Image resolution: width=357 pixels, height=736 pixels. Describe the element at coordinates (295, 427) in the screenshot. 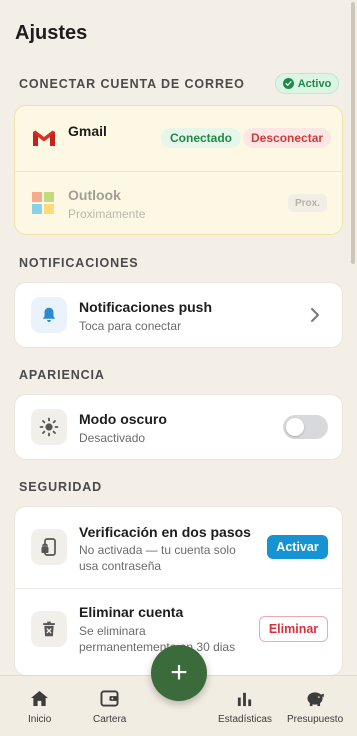

I see `toggle-knob` at that location.